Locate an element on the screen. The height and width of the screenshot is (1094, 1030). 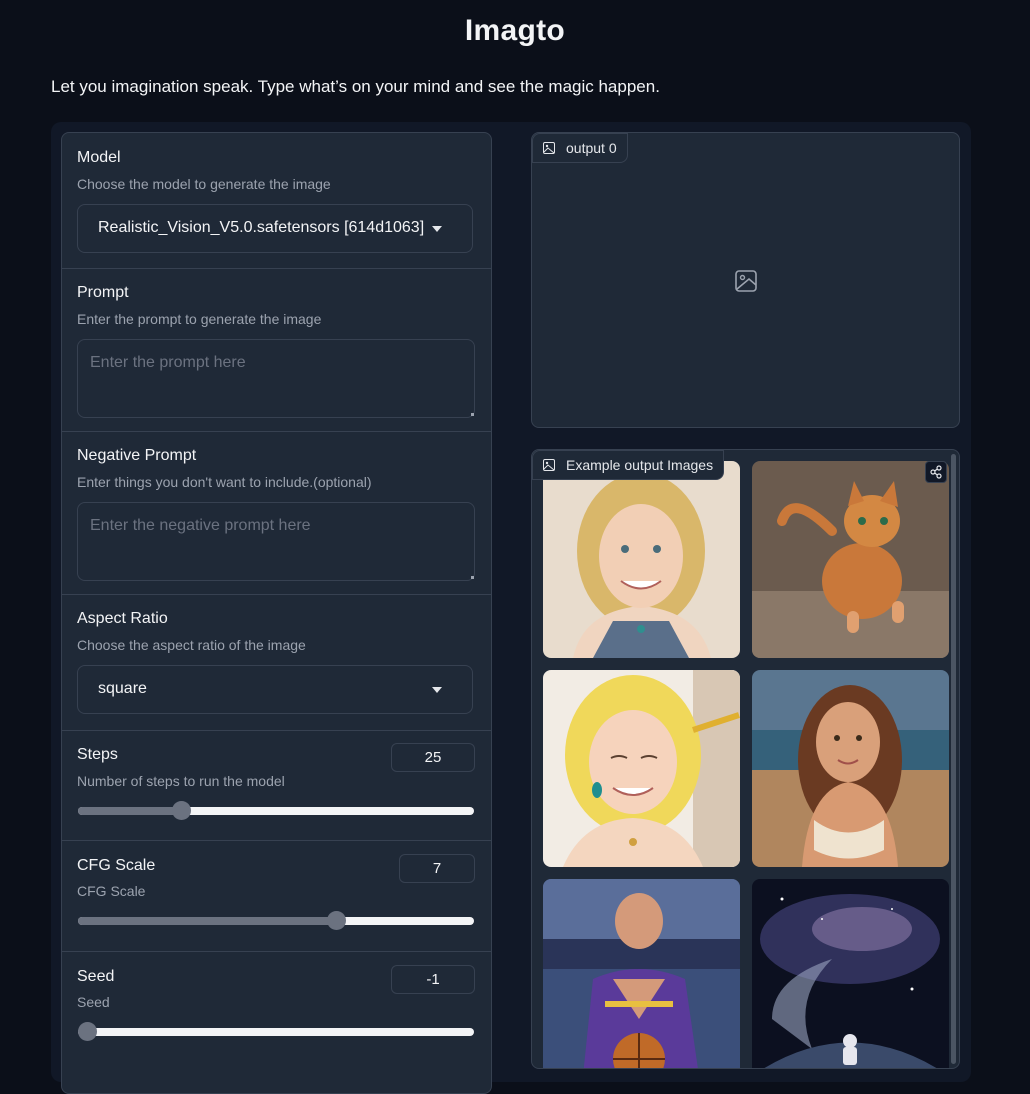
gallery-scrollbar is located at coordinates (953, 759).